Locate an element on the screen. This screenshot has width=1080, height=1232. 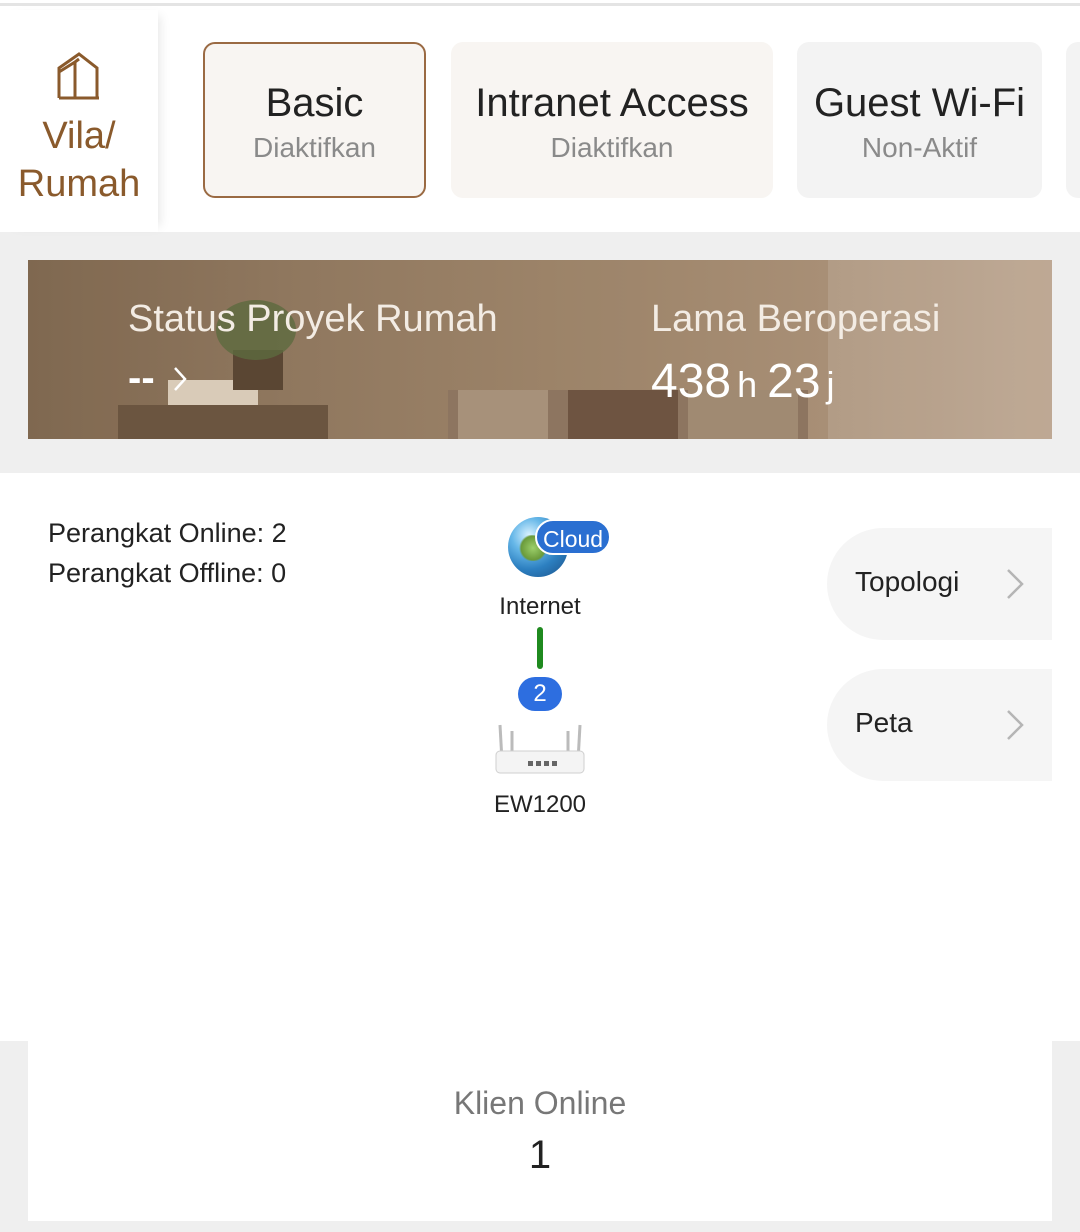
internet-label: Internet is located at coordinates (540, 606).